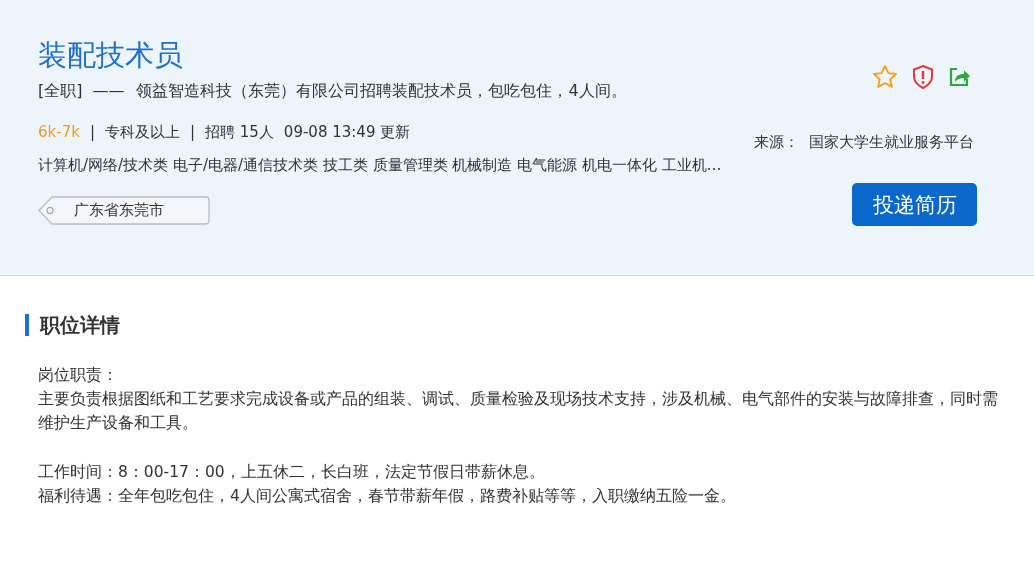 The width and height of the screenshot is (1034, 569). I want to click on job-meta: 专科及以上, so click(142, 132).